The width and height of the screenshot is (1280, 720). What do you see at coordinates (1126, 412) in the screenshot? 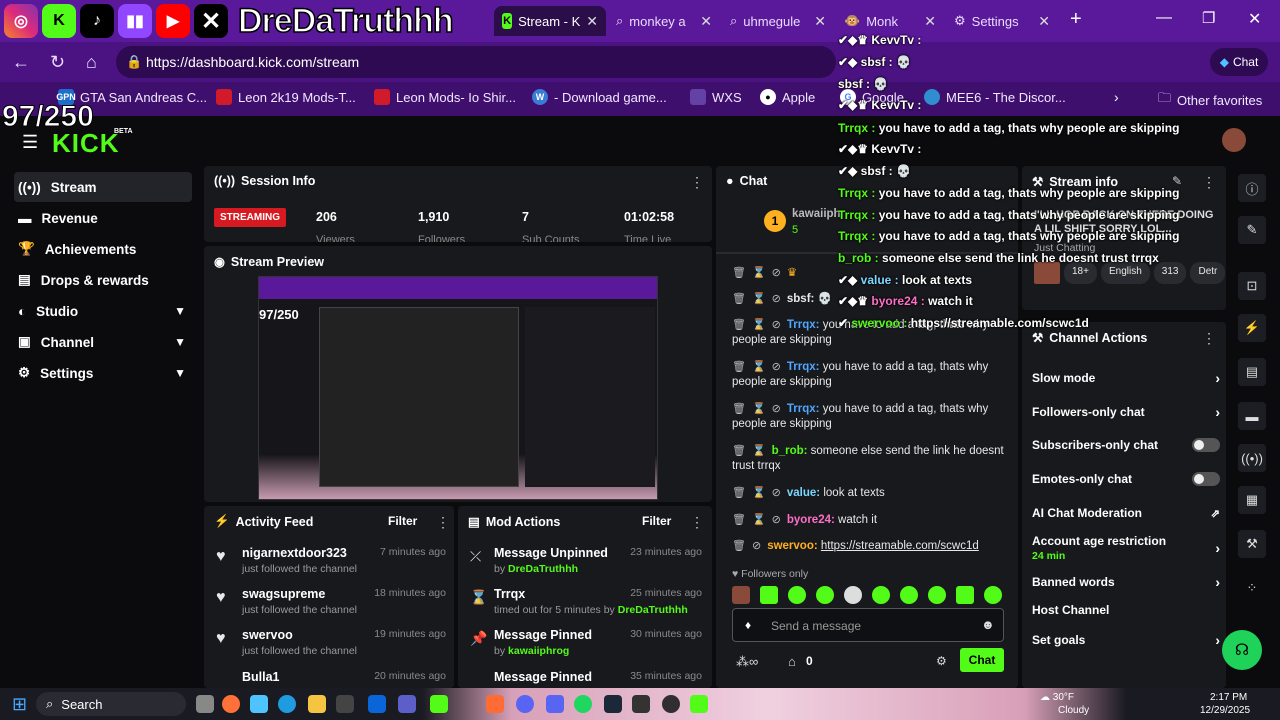
I see `followers-only-row: Followers-only chat ›` at bounding box center [1126, 412].